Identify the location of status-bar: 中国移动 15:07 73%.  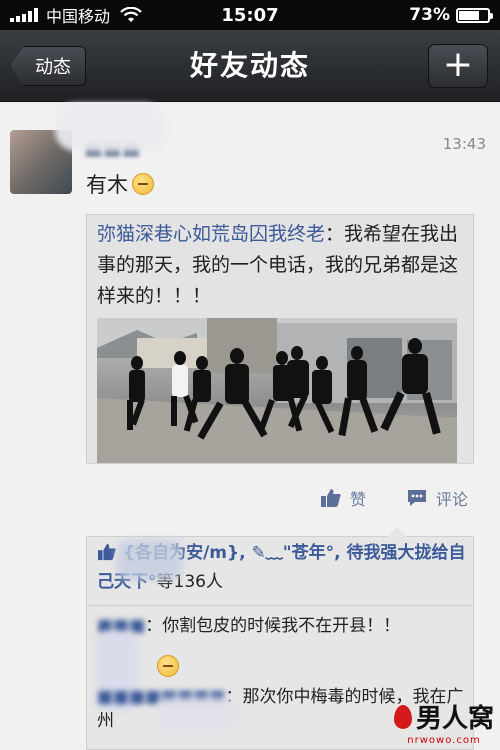
(250, 15).